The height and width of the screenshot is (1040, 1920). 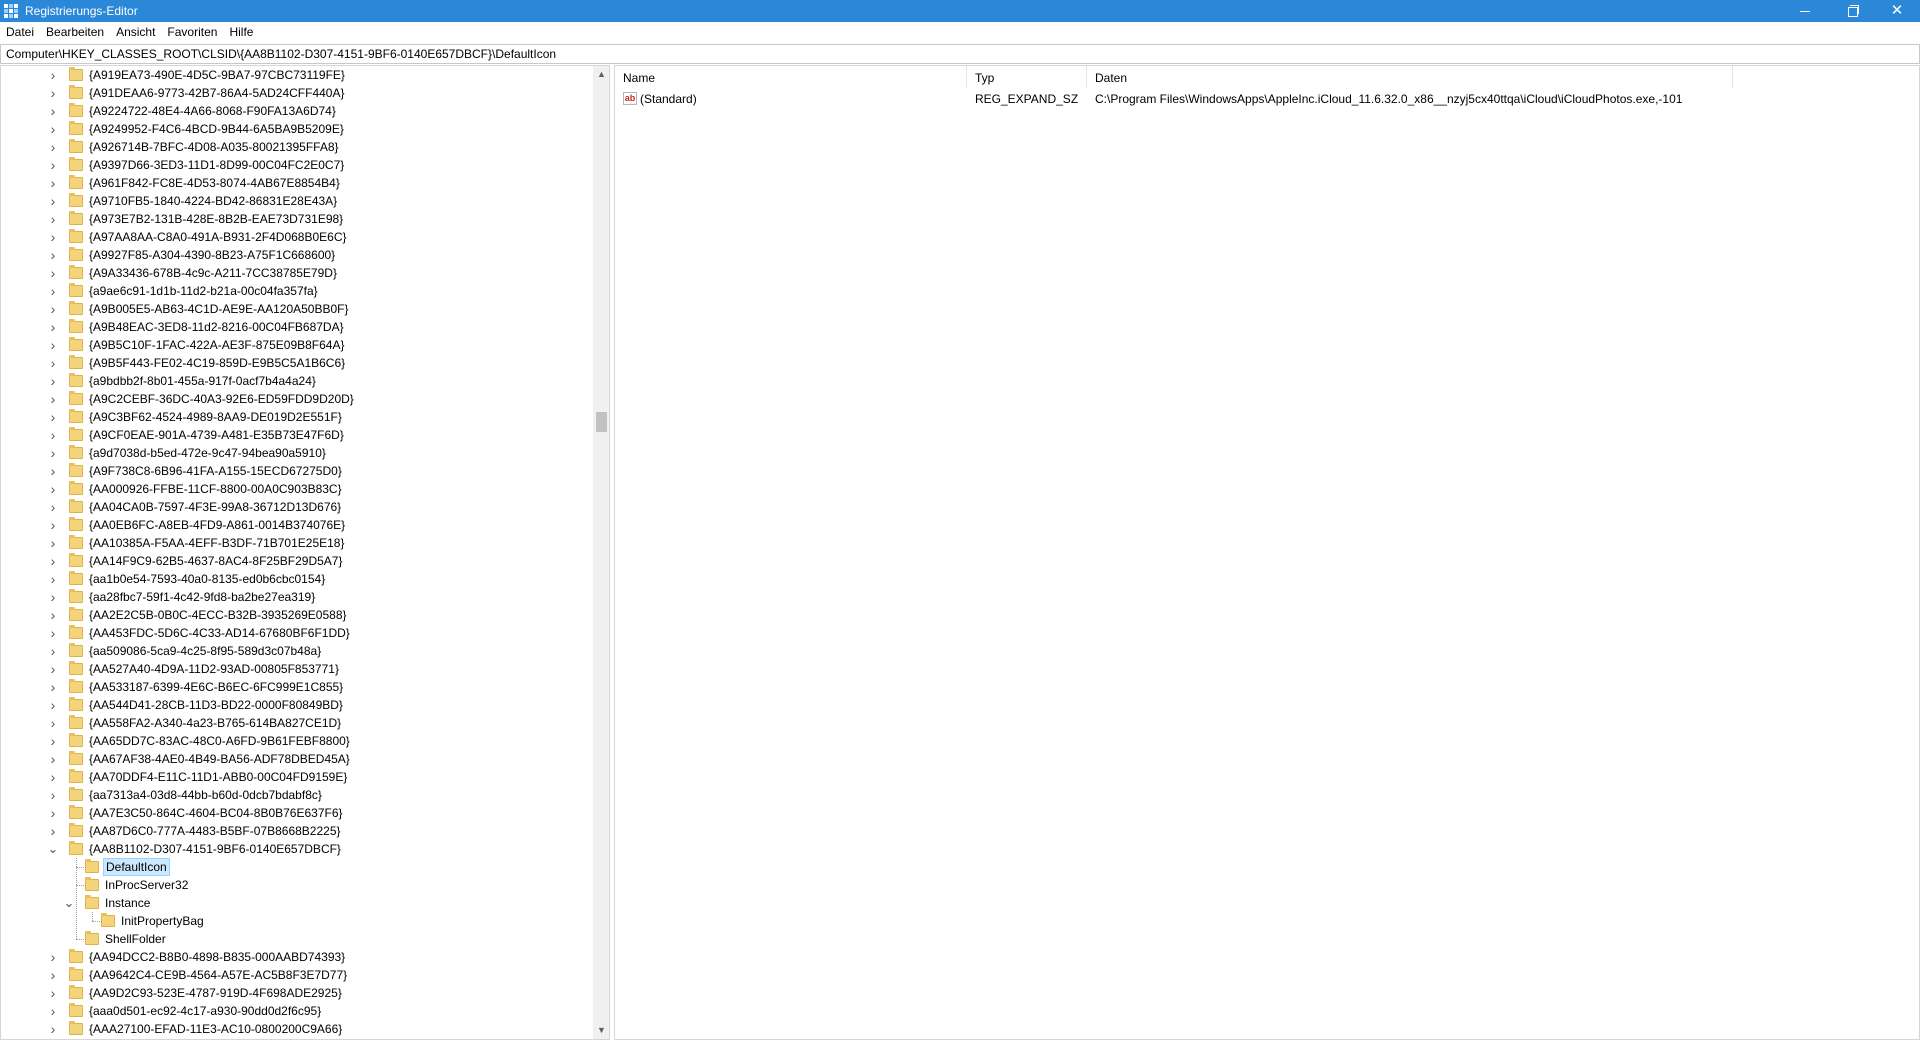 What do you see at coordinates (1410, 77) in the screenshot?
I see `column-header-data: Daten` at bounding box center [1410, 77].